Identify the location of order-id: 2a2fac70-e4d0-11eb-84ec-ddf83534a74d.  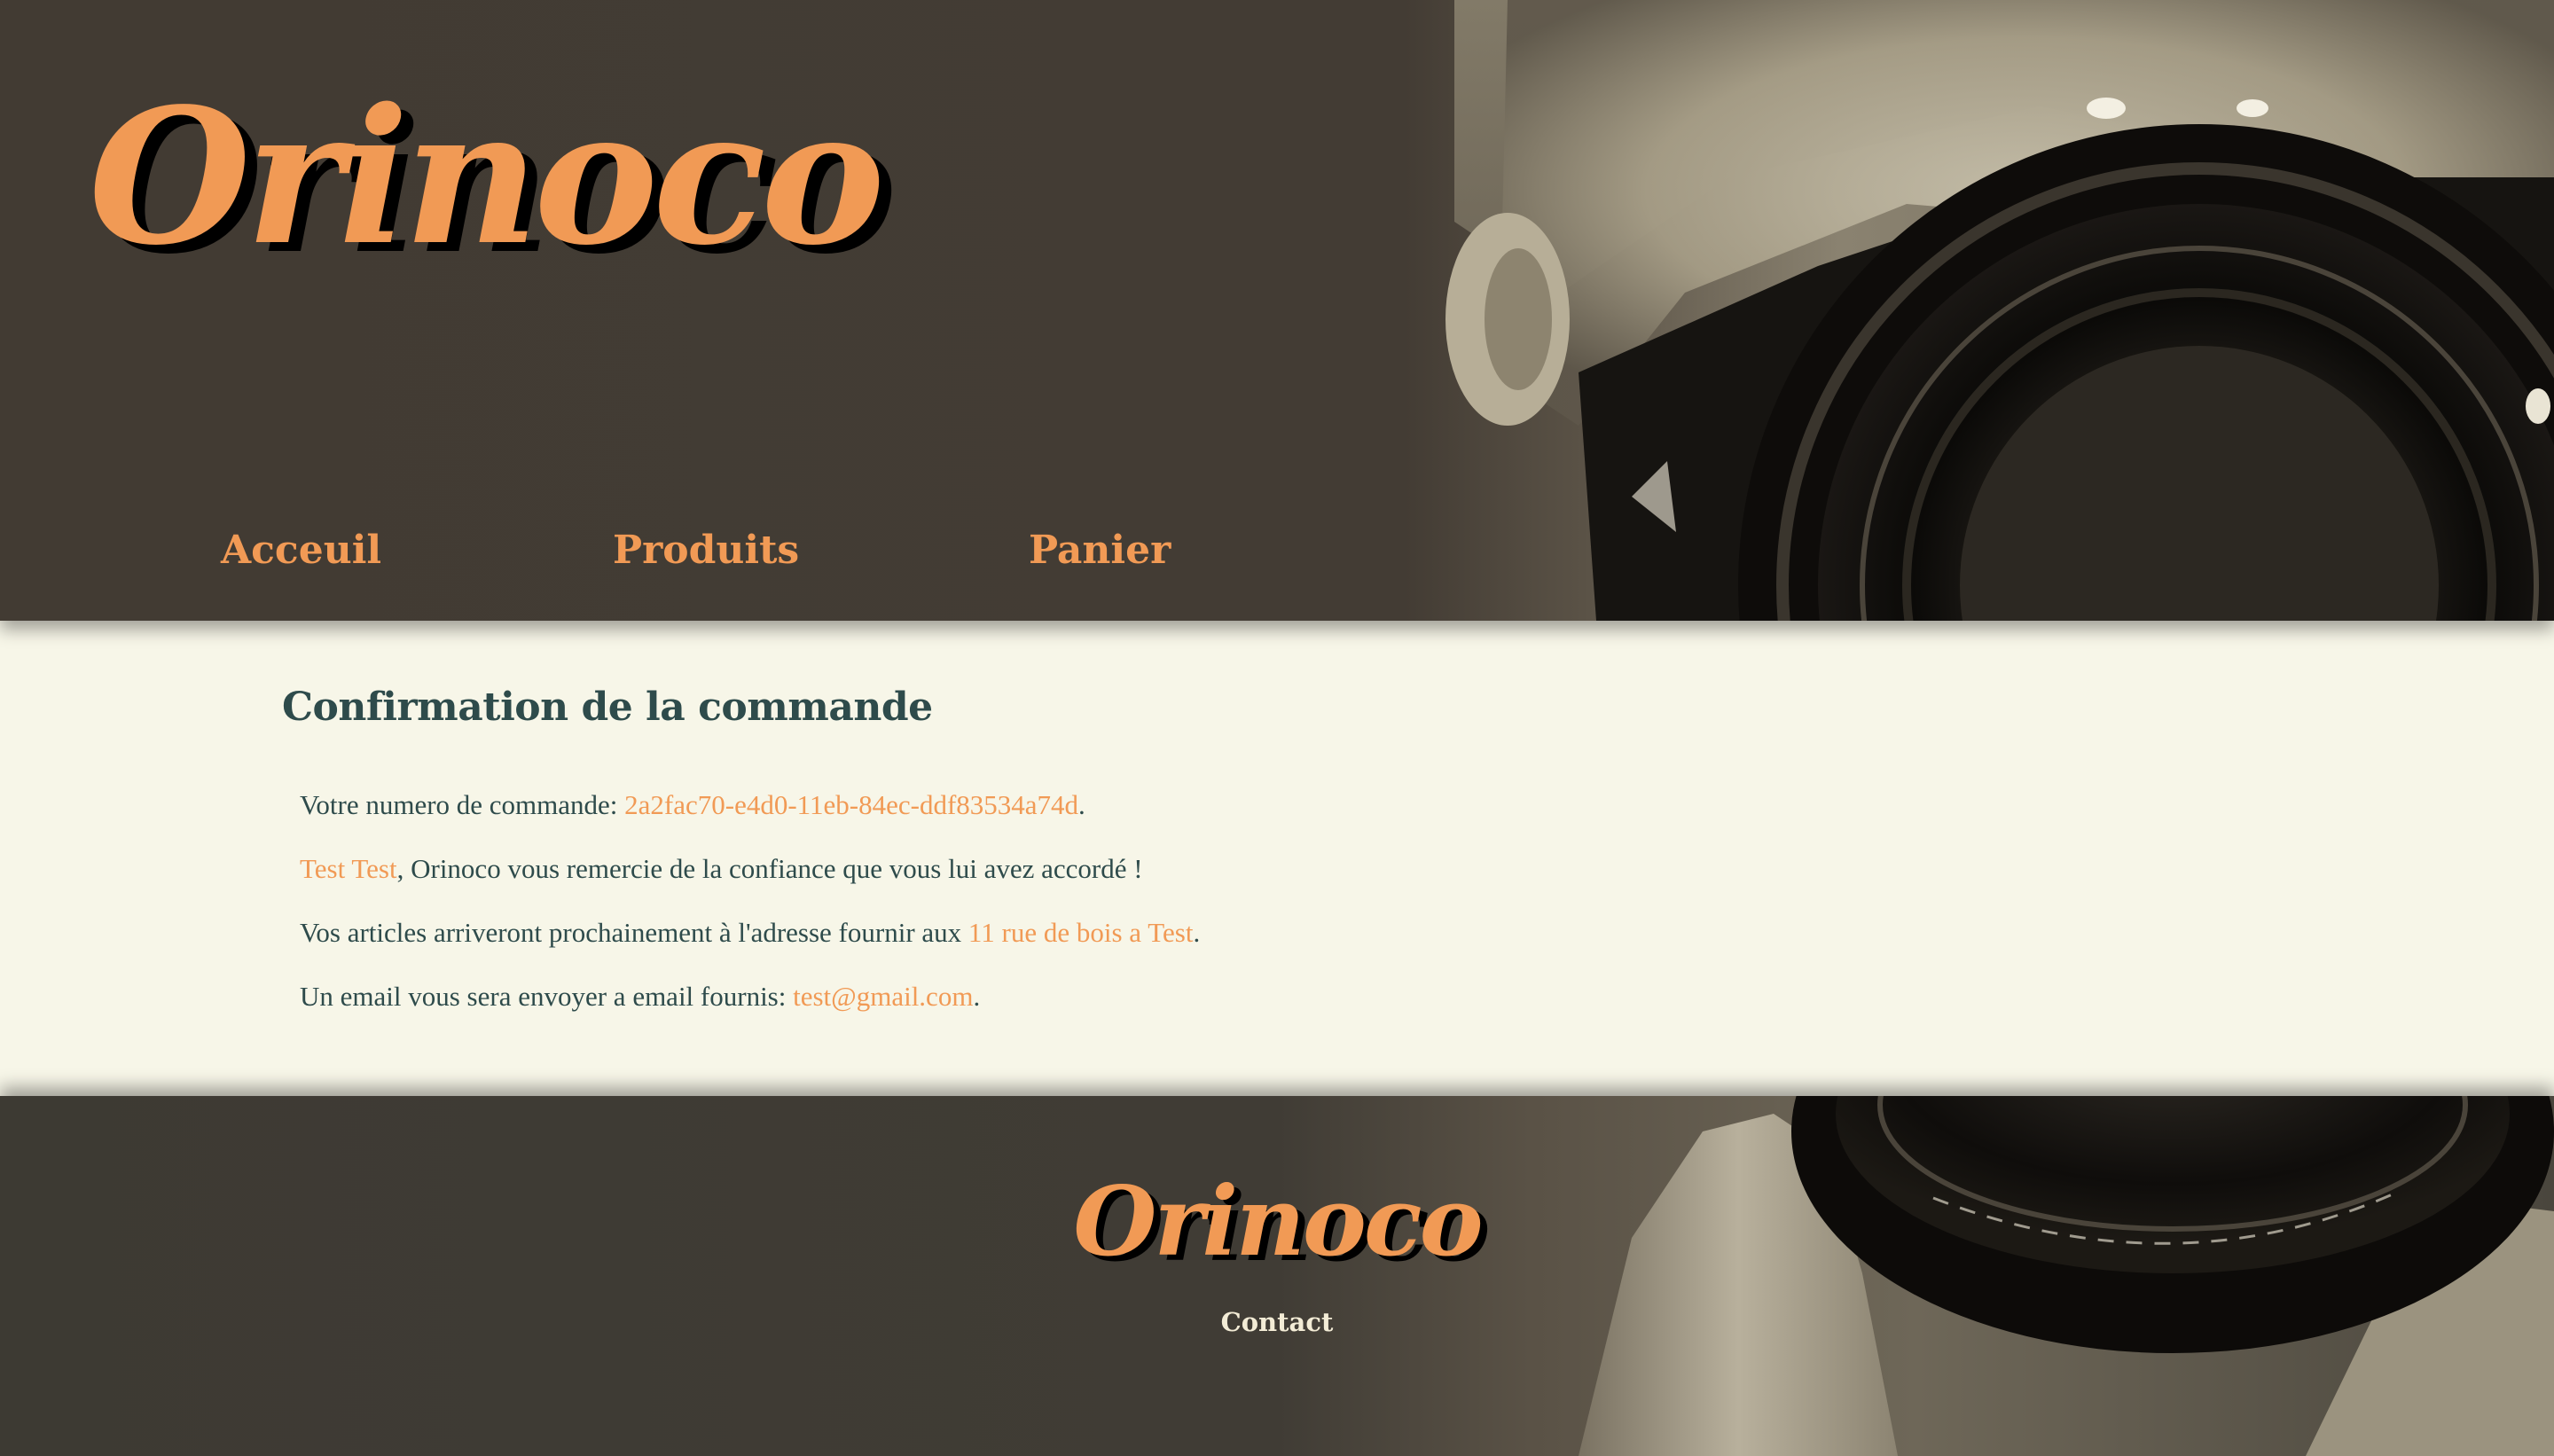
(851, 804).